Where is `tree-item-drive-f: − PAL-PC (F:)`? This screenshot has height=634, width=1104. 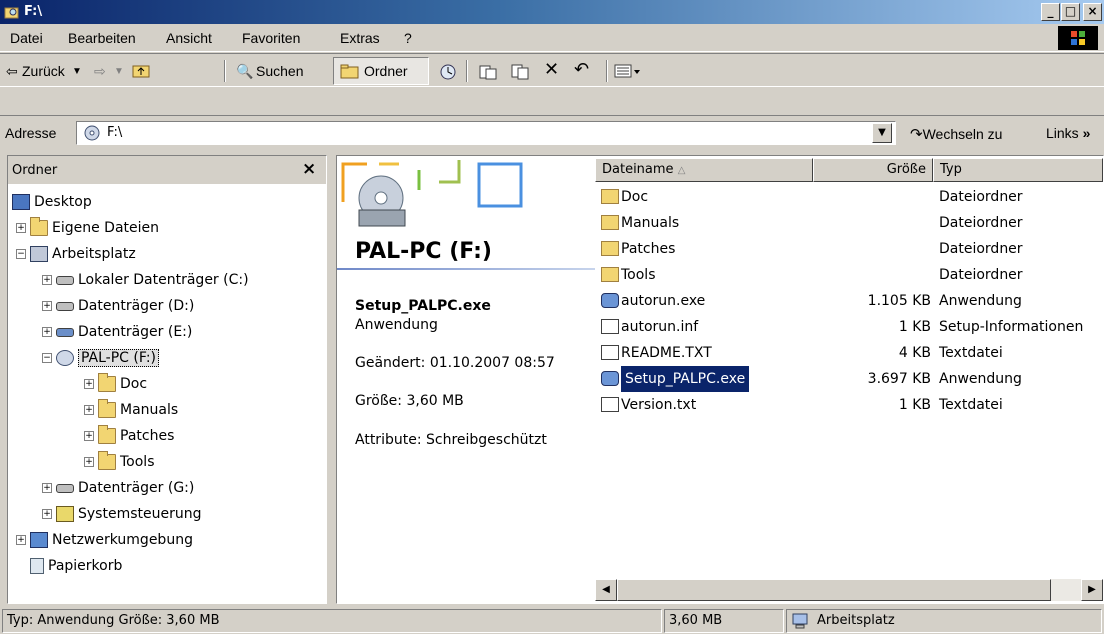 tree-item-drive-f: − PAL-PC (F:) is located at coordinates (101, 358).